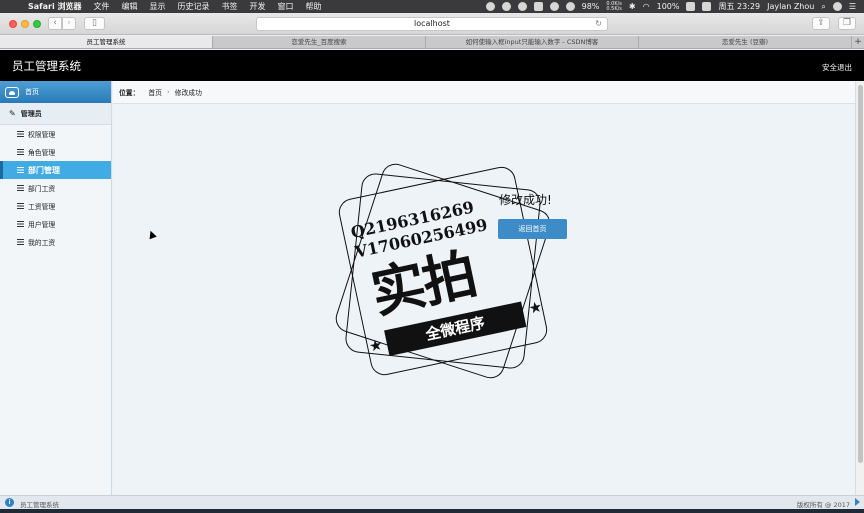 Image resolution: width=864 pixels, height=513 pixels. I want to click on sidebar-item-departments: 部门管理, so click(55, 170).